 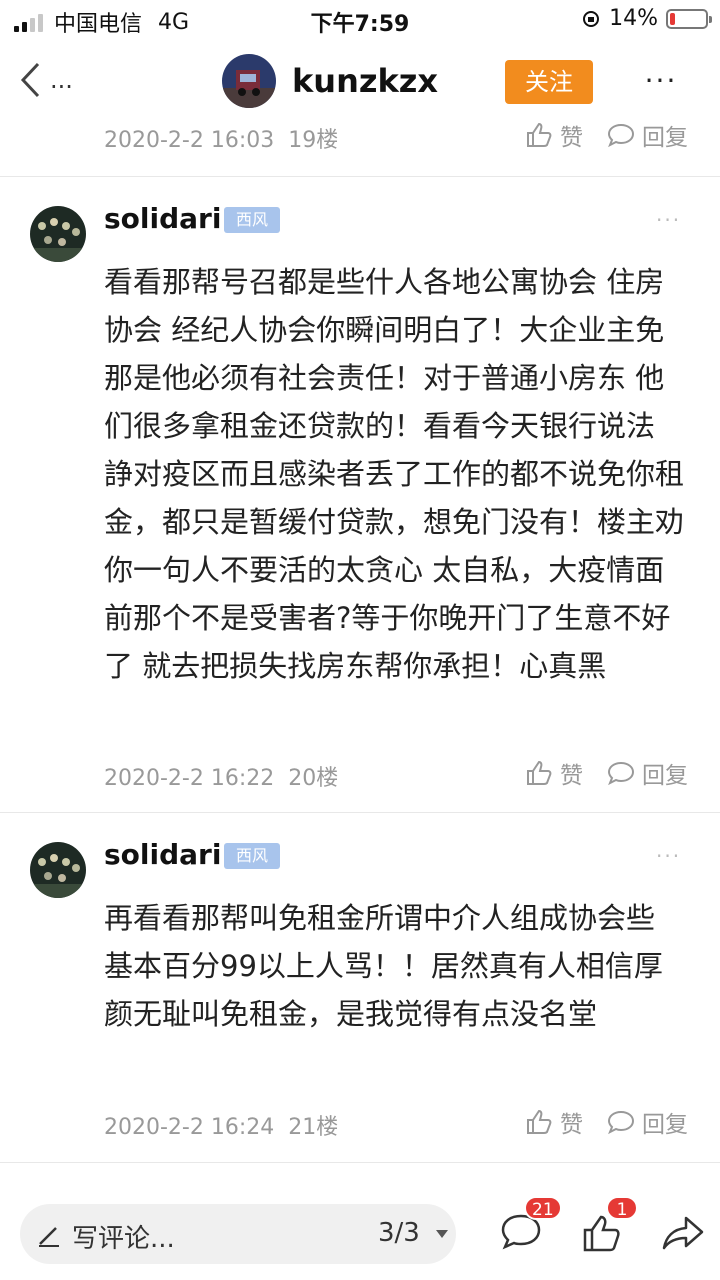 I want to click on post-timestamp: 2020-2-2 16:03 19楼, so click(x=221, y=140).